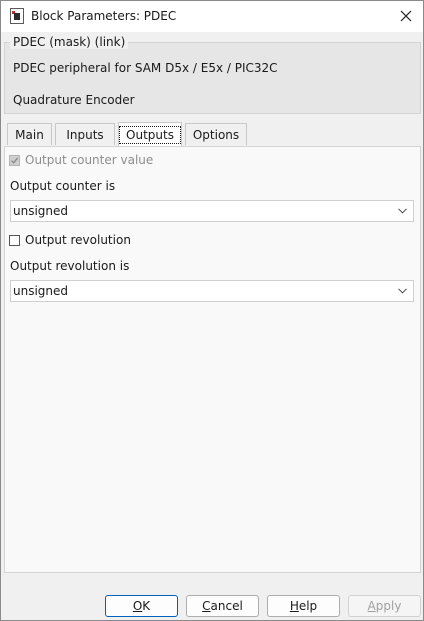 The width and height of the screenshot is (424, 621). I want to click on output-revolution-is-value: unsigned, so click(41, 291).